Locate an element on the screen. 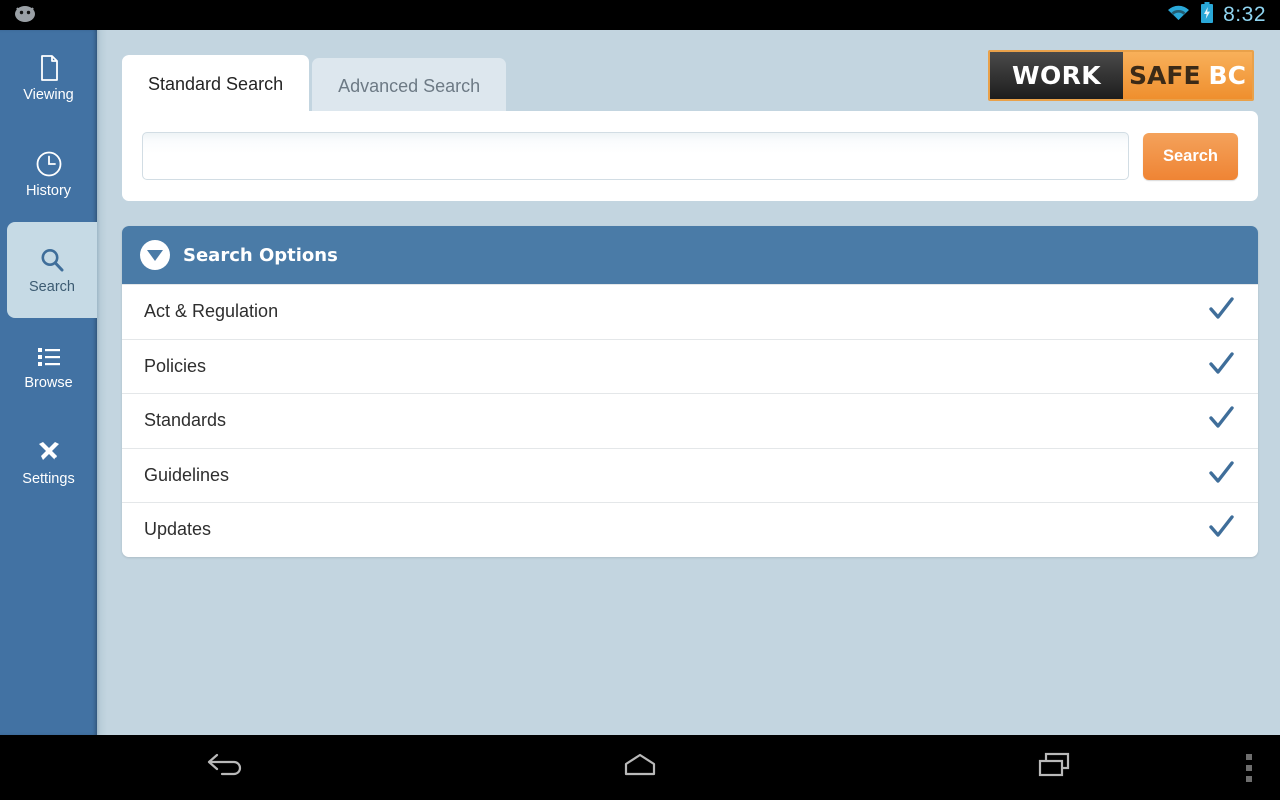 This screenshot has height=800, width=1280. sidebar-item-label: Viewing is located at coordinates (48, 95).